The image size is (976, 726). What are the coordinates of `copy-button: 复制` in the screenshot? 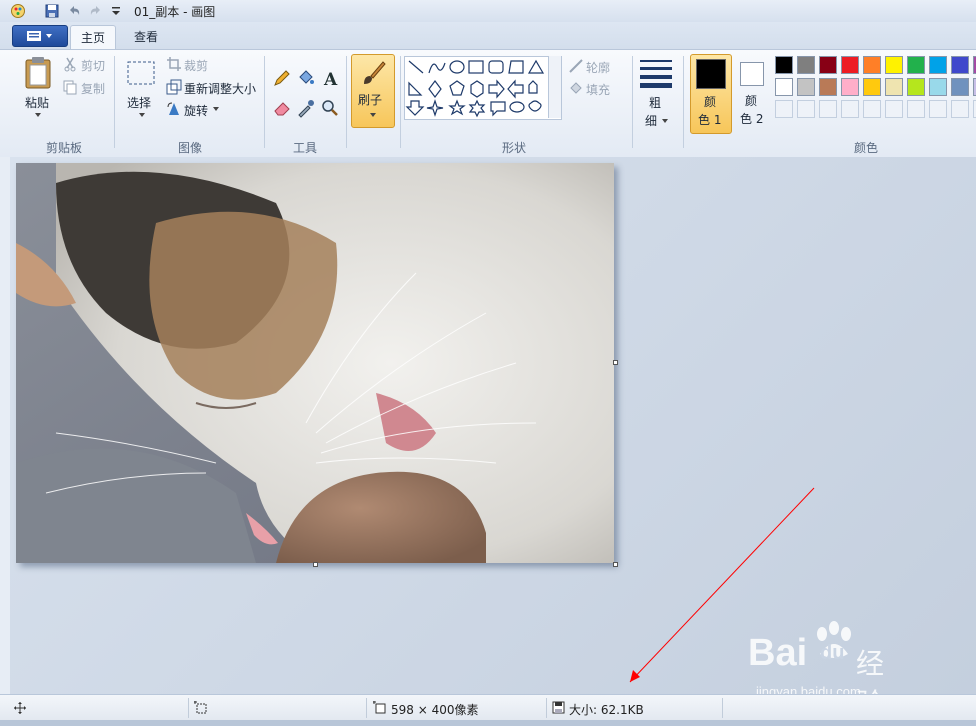 It's located at (93, 88).